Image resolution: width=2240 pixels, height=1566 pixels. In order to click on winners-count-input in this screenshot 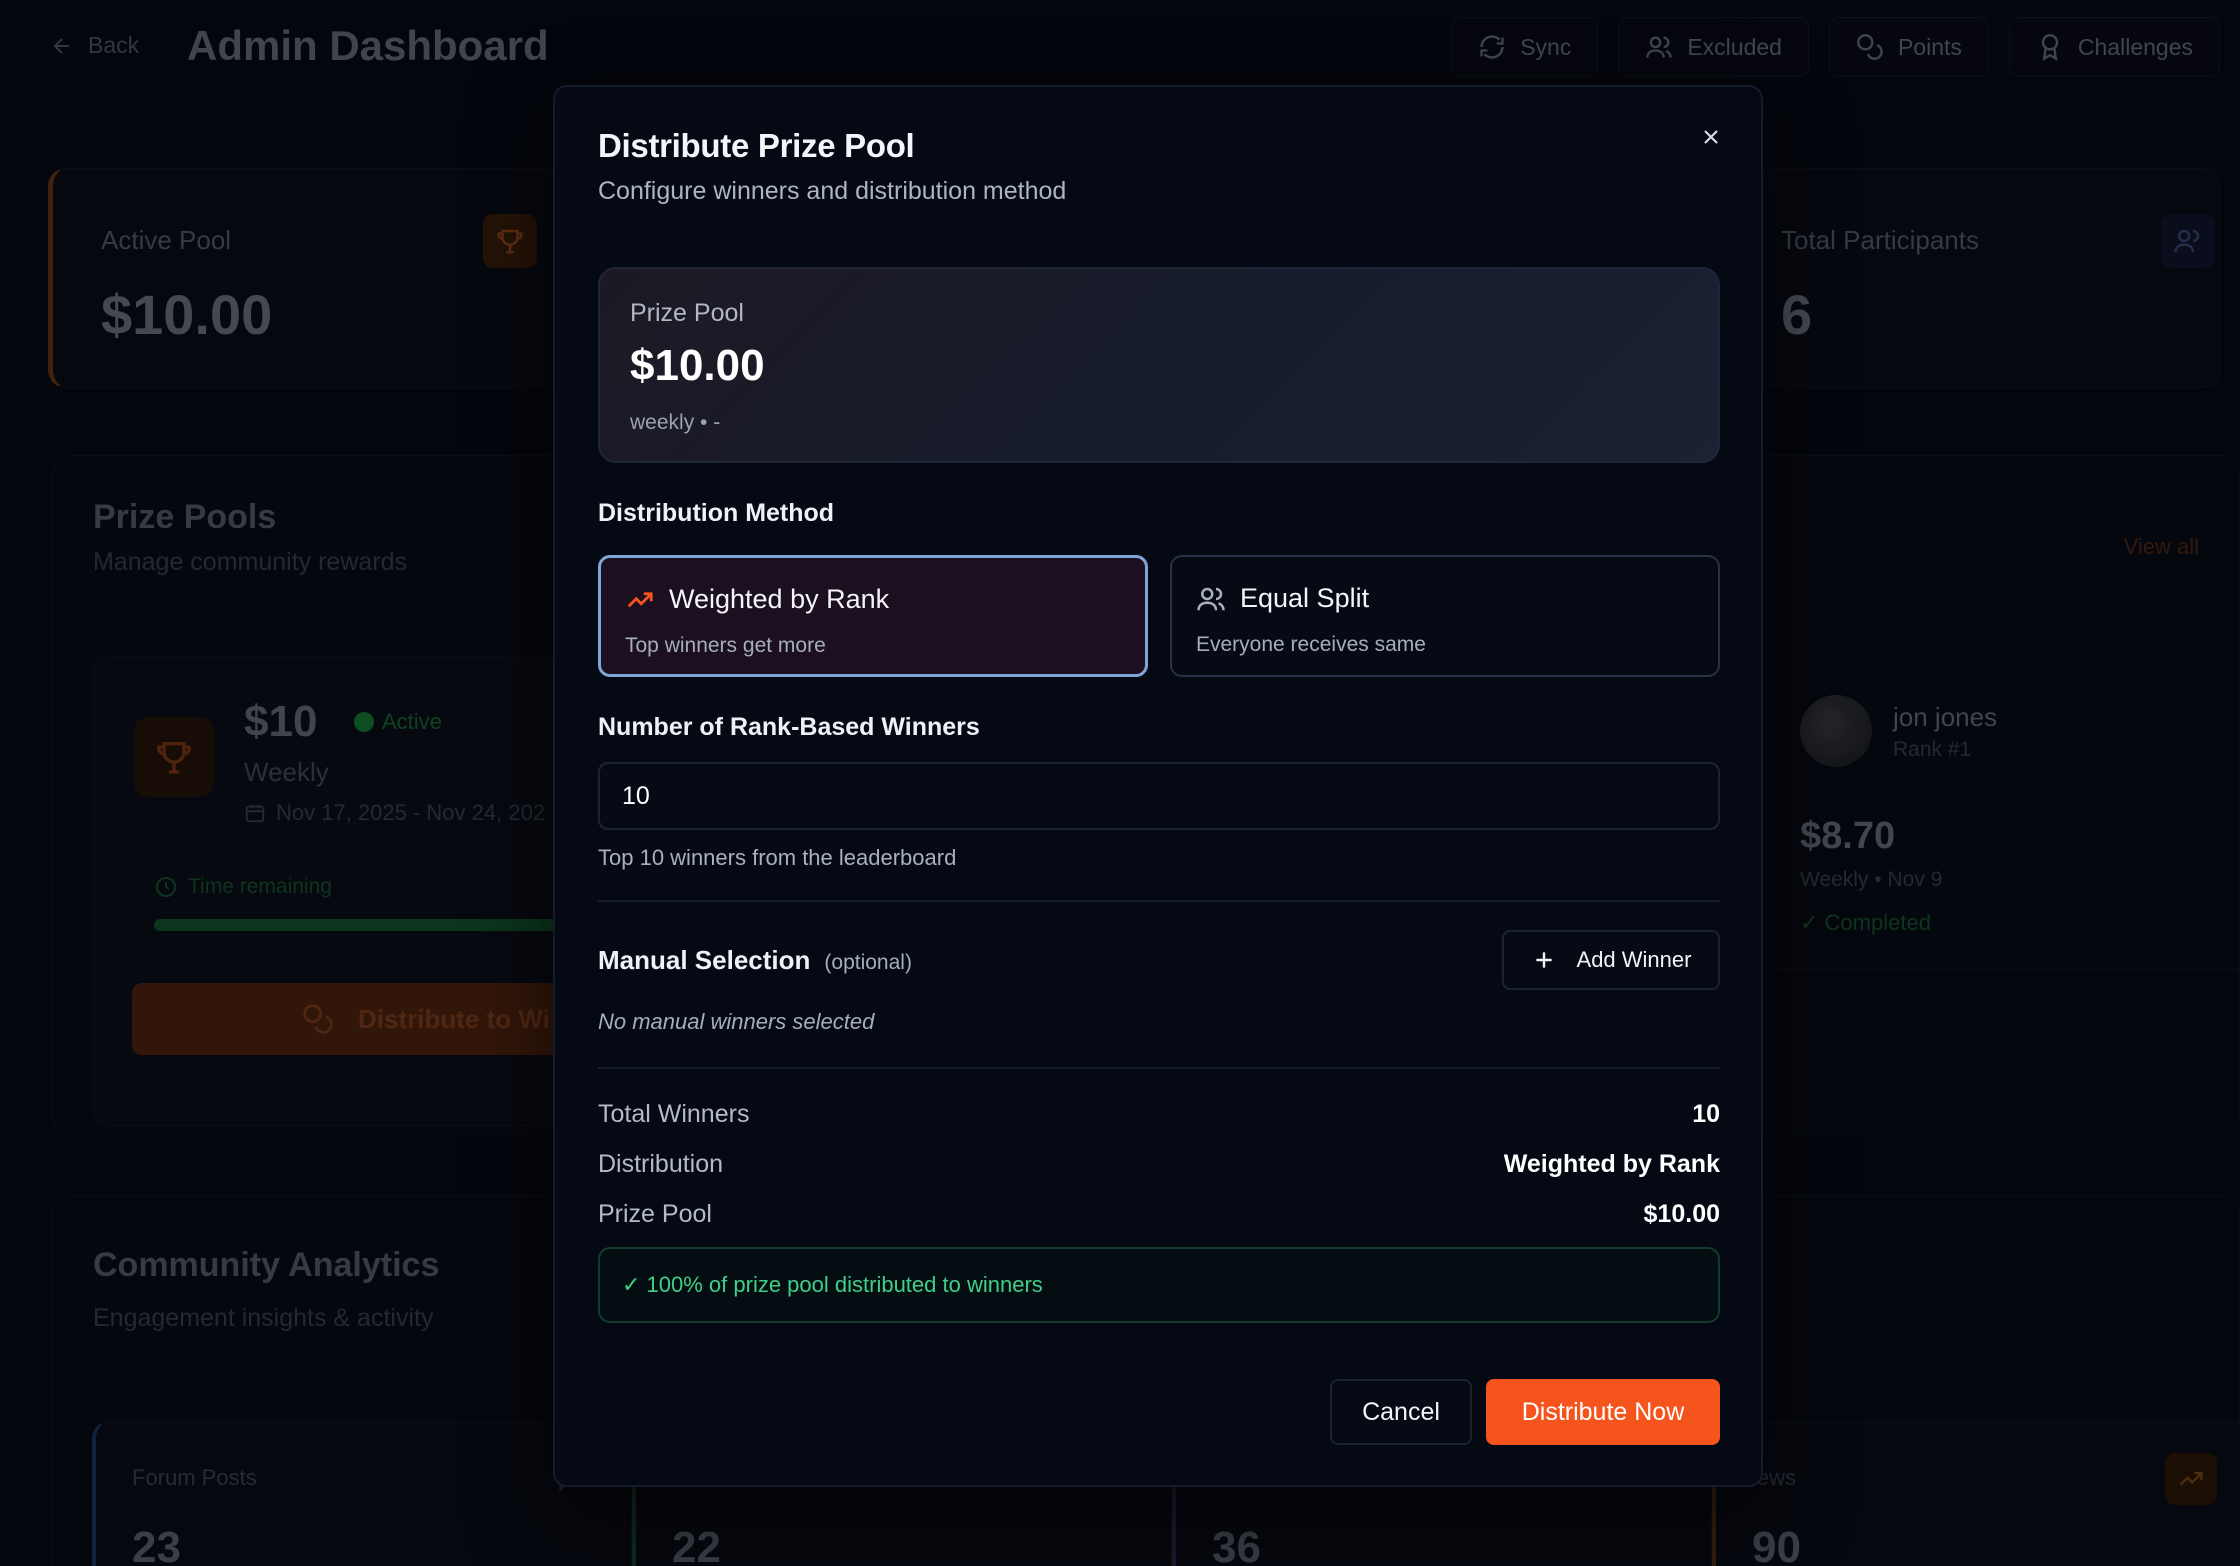, I will do `click(1159, 796)`.